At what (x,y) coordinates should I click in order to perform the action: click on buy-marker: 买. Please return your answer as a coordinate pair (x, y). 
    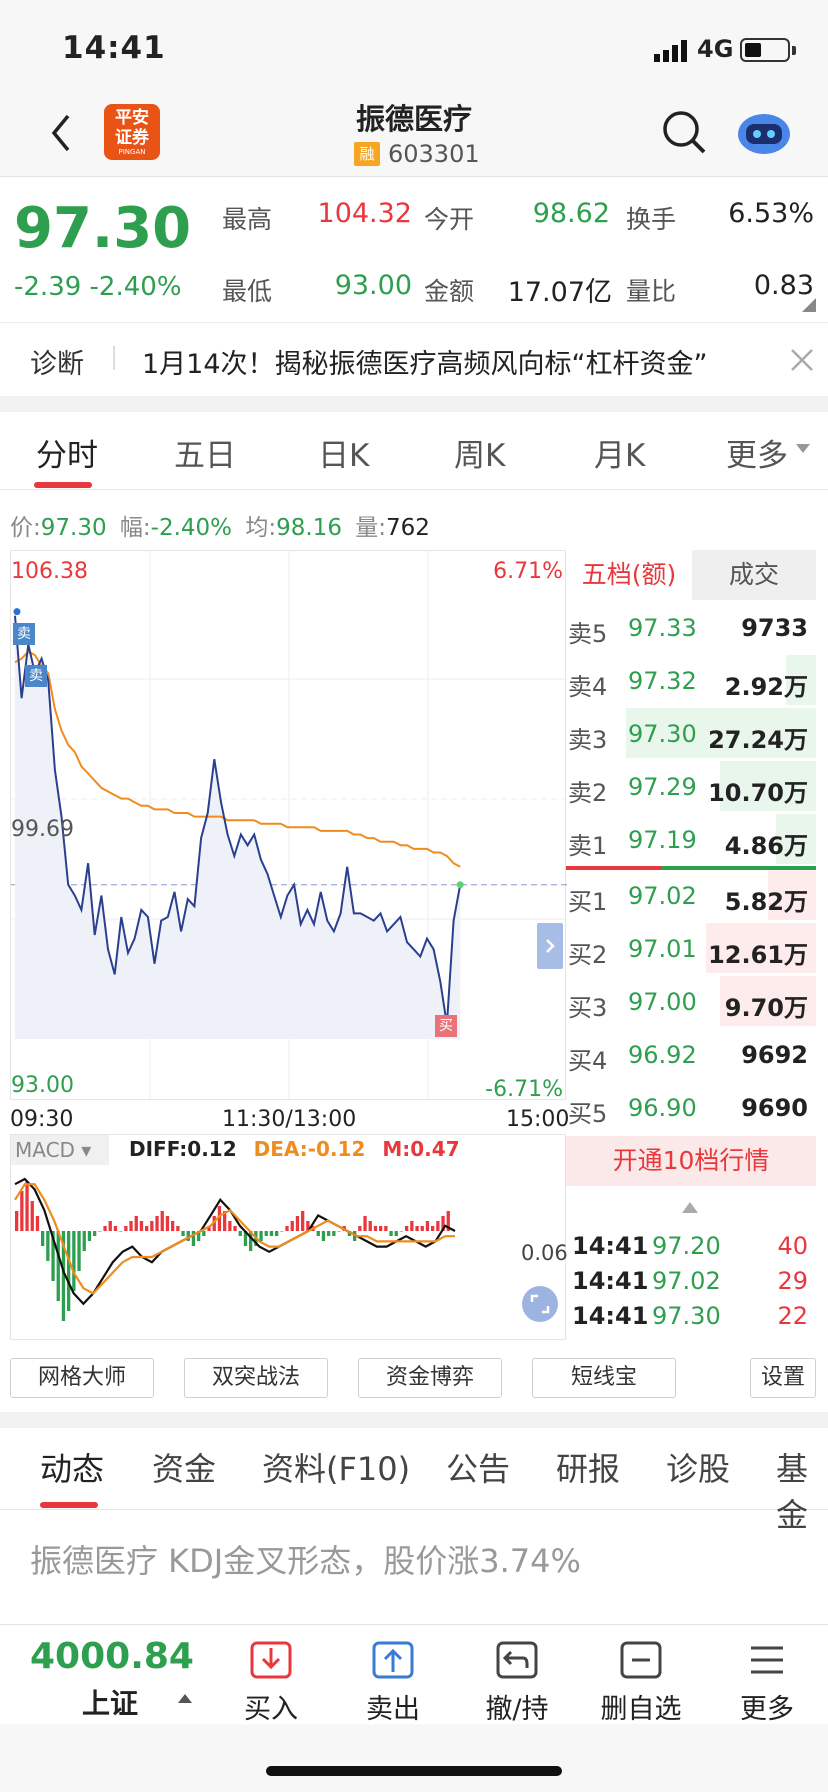
    Looking at the image, I should click on (446, 1026).